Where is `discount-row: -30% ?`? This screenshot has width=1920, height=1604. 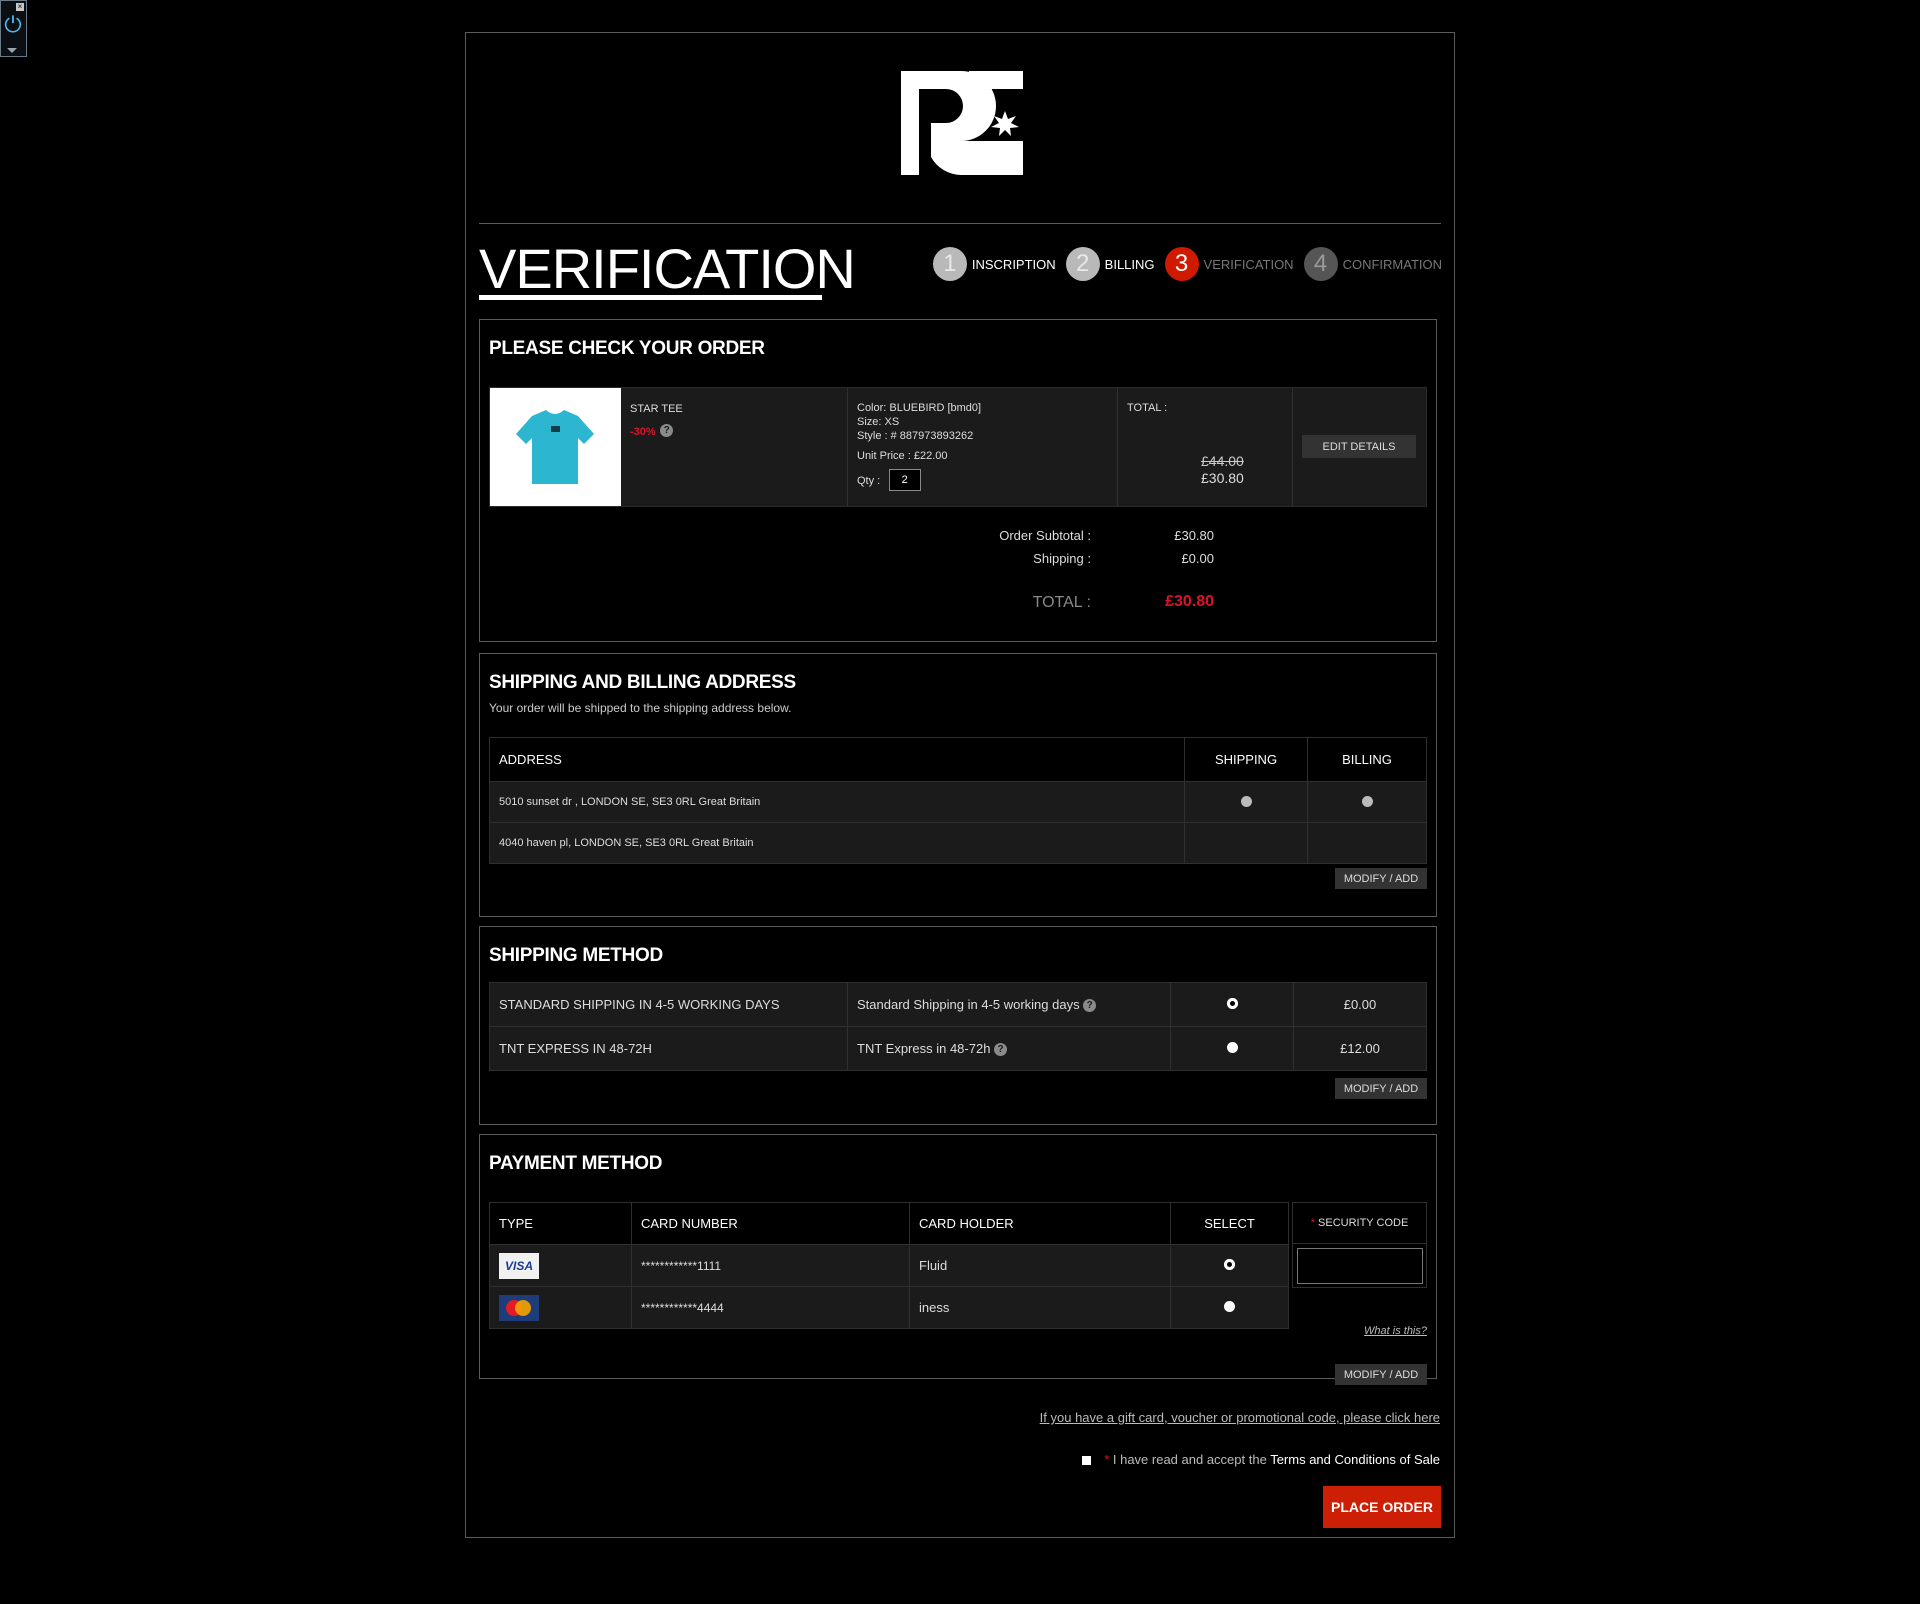
discount-row: -30% ? is located at coordinates (652, 431).